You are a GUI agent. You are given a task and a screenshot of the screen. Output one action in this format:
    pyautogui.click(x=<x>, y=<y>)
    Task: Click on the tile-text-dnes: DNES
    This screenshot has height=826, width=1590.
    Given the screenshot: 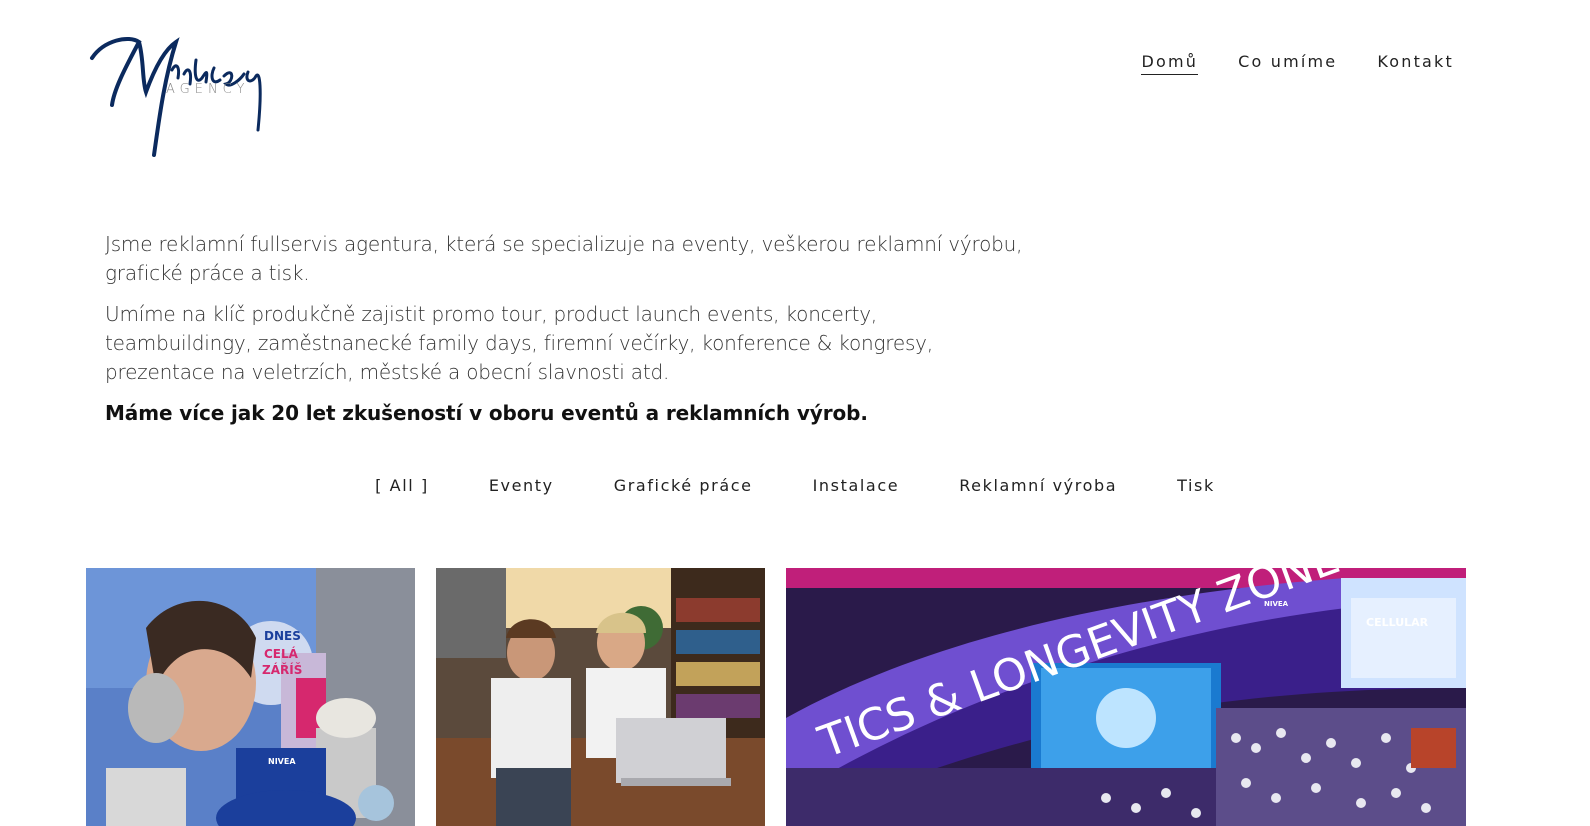 What is the action you would take?
    pyautogui.click(x=282, y=636)
    